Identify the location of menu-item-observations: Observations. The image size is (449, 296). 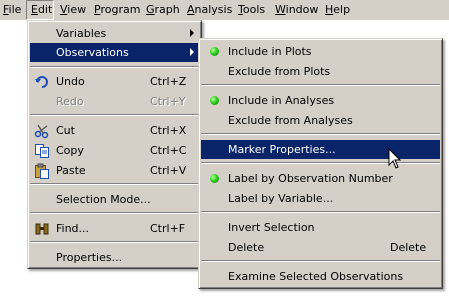
(114, 52).